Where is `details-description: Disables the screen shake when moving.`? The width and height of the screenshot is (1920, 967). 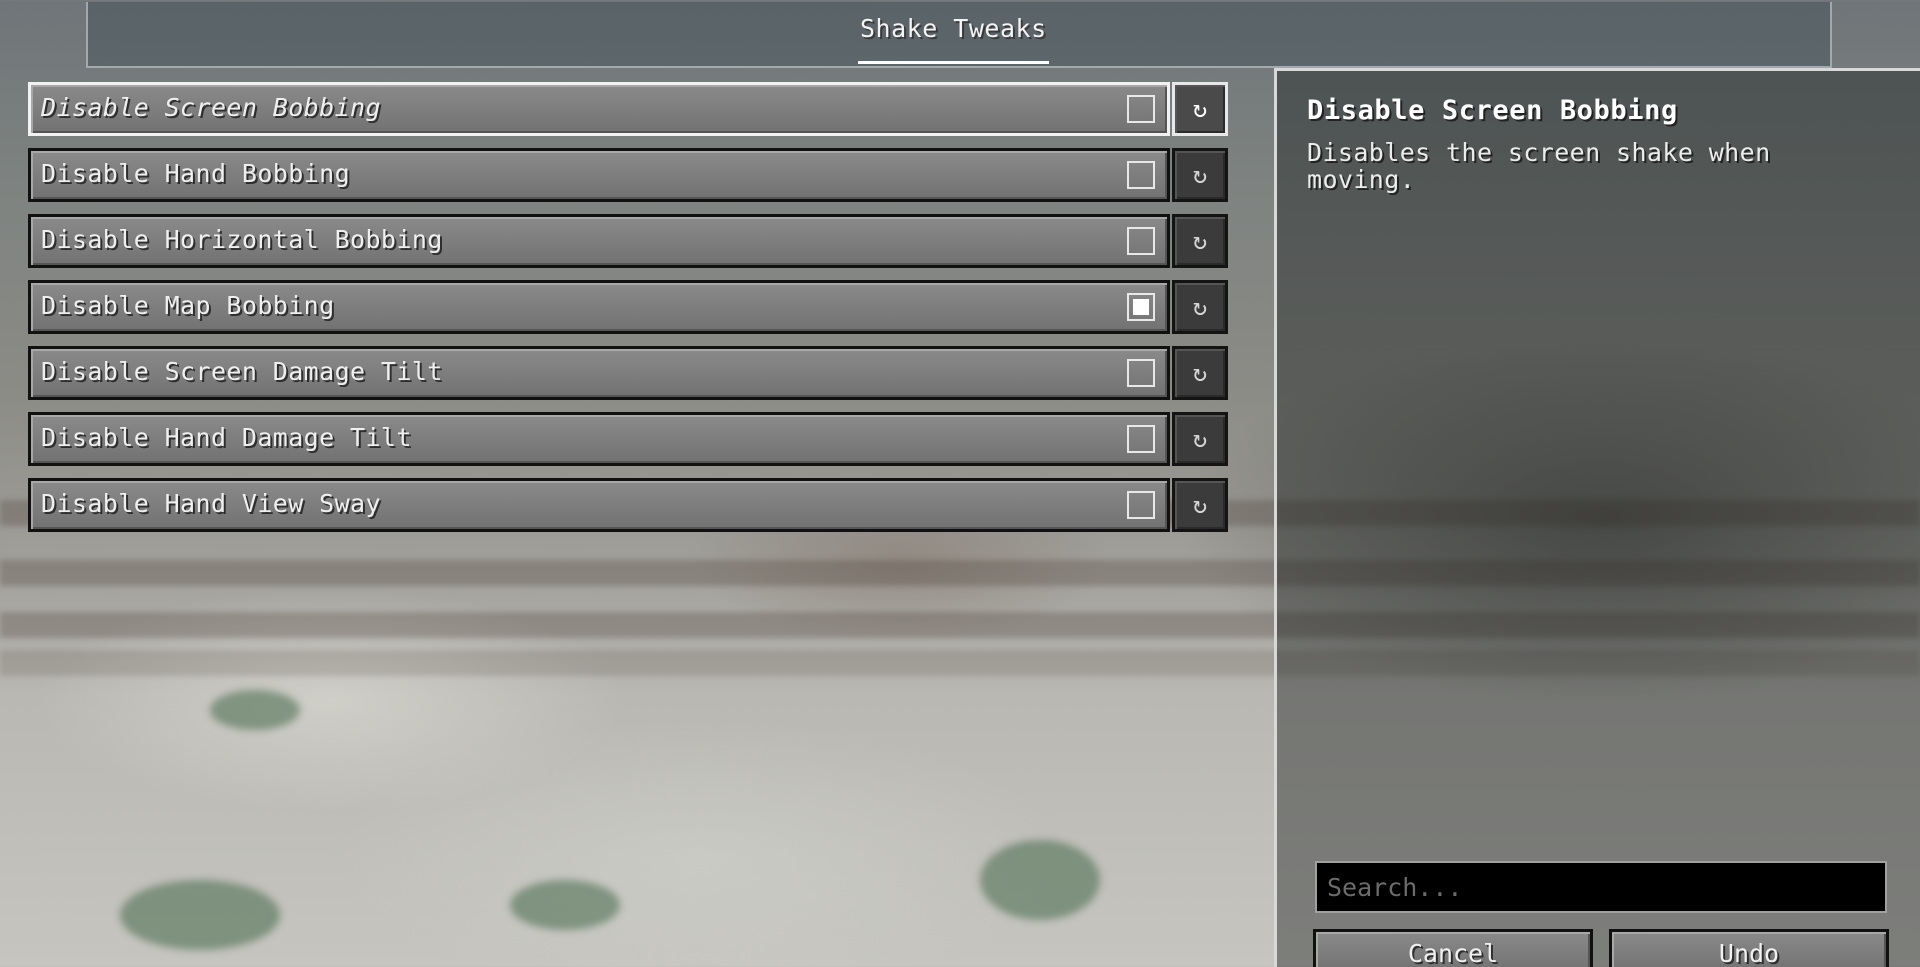
details-description: Disables the screen shake when moving. is located at coordinates (1539, 166).